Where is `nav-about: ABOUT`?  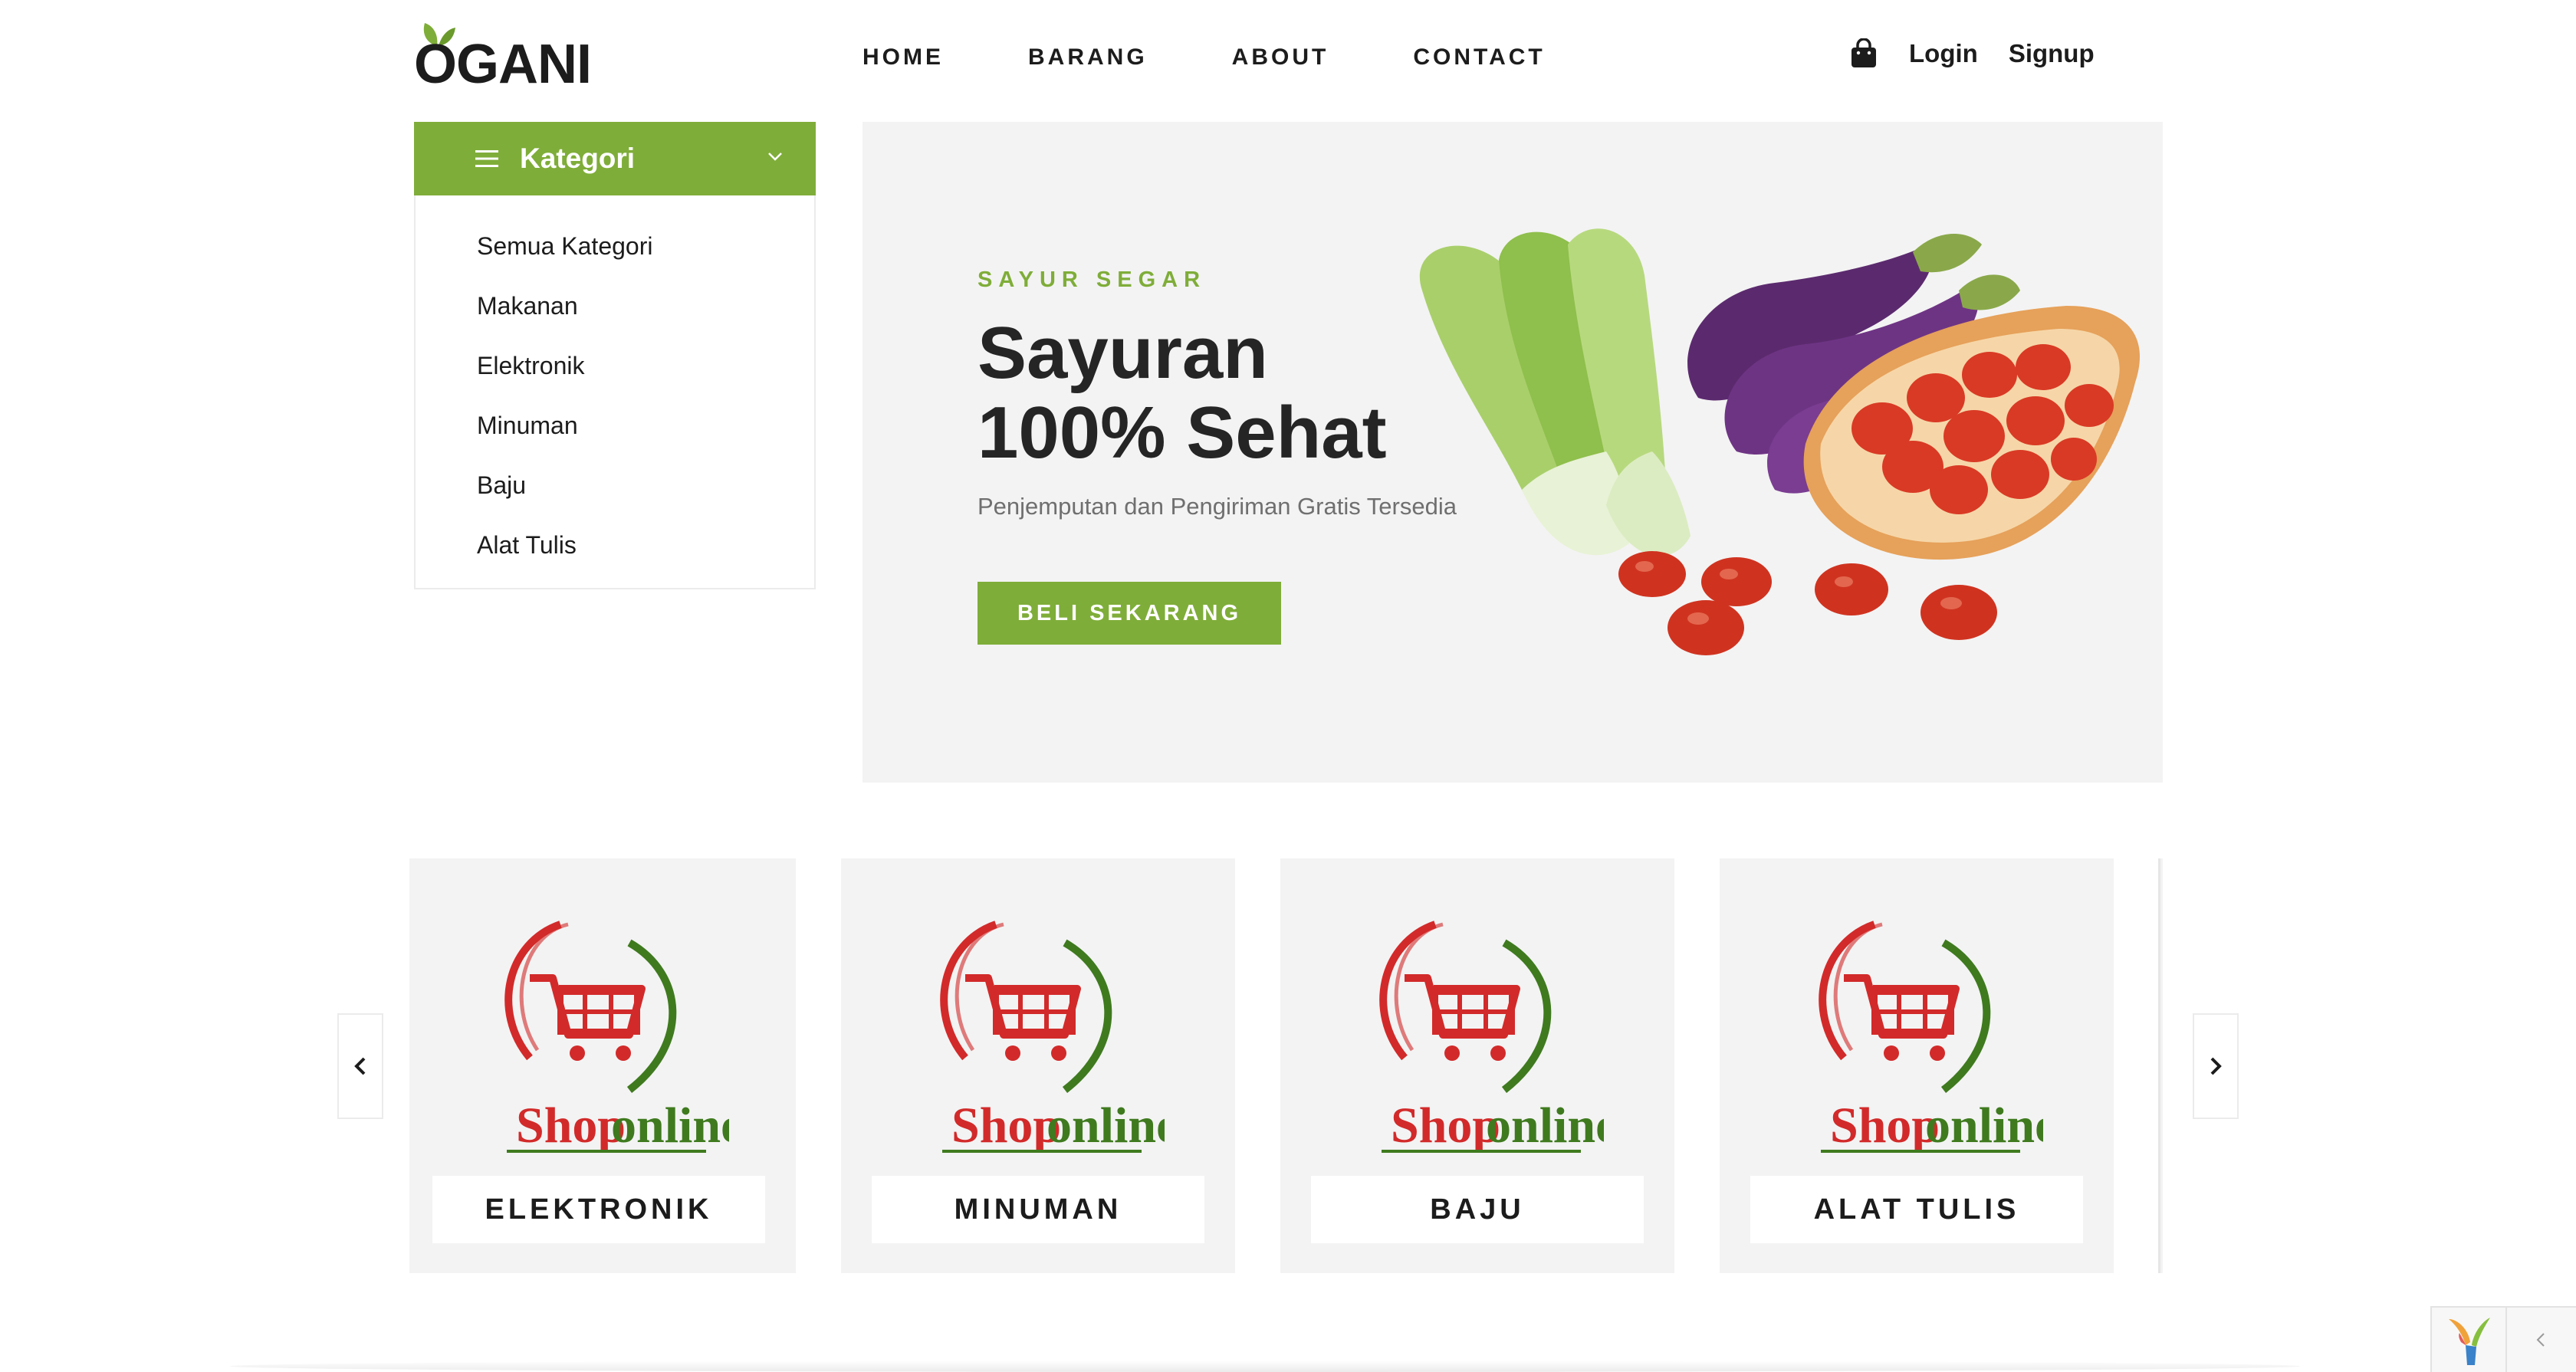 nav-about: ABOUT is located at coordinates (1280, 57).